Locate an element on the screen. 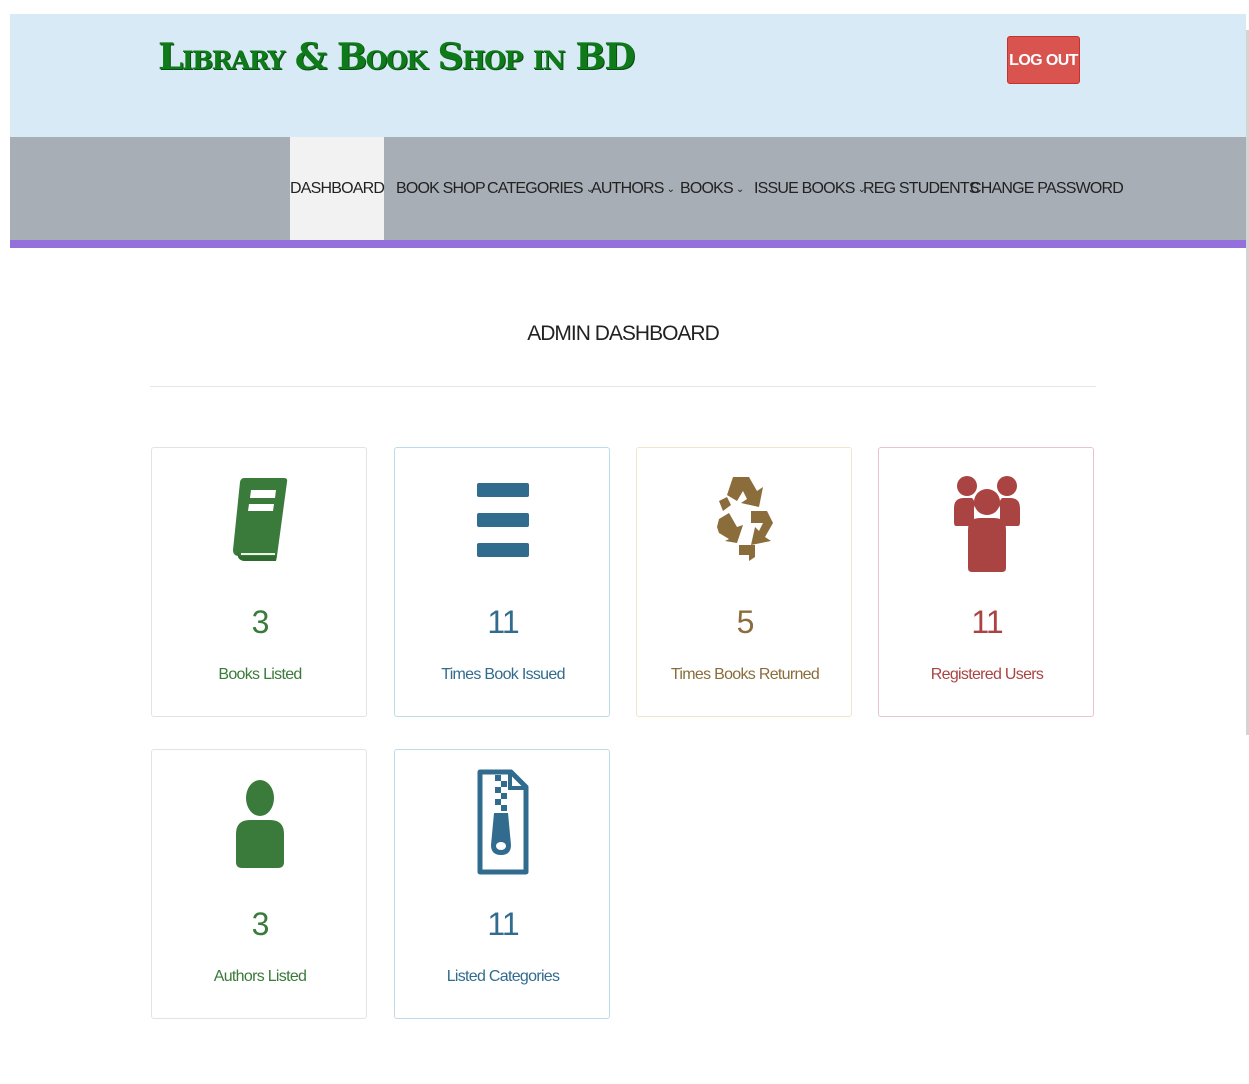  stat-label: Times Books Returned is located at coordinates (745, 674).